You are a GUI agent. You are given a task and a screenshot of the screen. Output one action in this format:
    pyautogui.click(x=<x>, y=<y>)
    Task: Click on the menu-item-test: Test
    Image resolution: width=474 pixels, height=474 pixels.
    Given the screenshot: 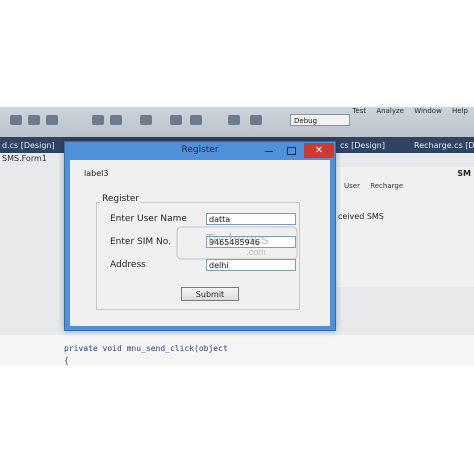 What is the action you would take?
    pyautogui.click(x=359, y=111)
    